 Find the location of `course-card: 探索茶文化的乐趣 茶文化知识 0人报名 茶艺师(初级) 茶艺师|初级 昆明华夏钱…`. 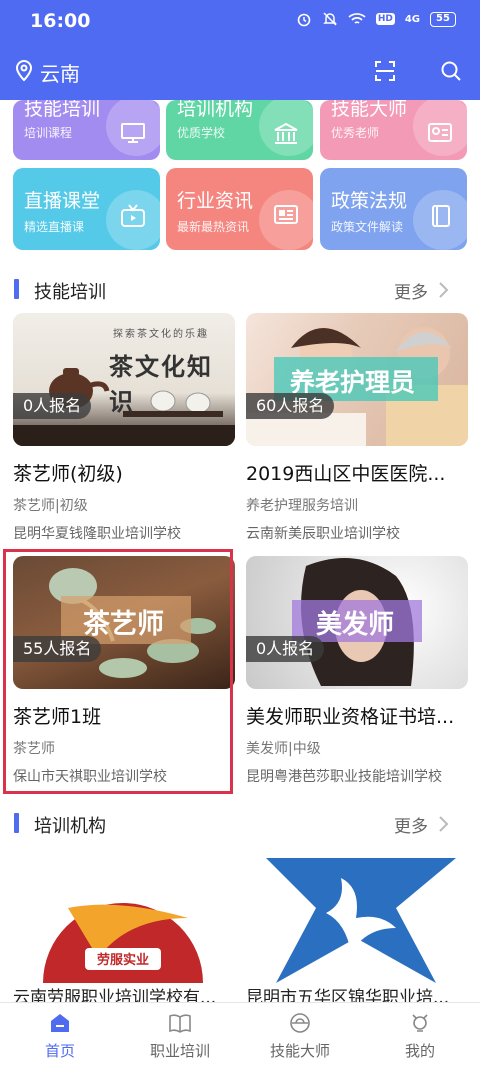

course-card: 探索茶文化的乐趣 茶文化知识 0人报名 茶艺师(初级) 茶艺师|初级 昆明华夏钱… is located at coordinates (124, 430).